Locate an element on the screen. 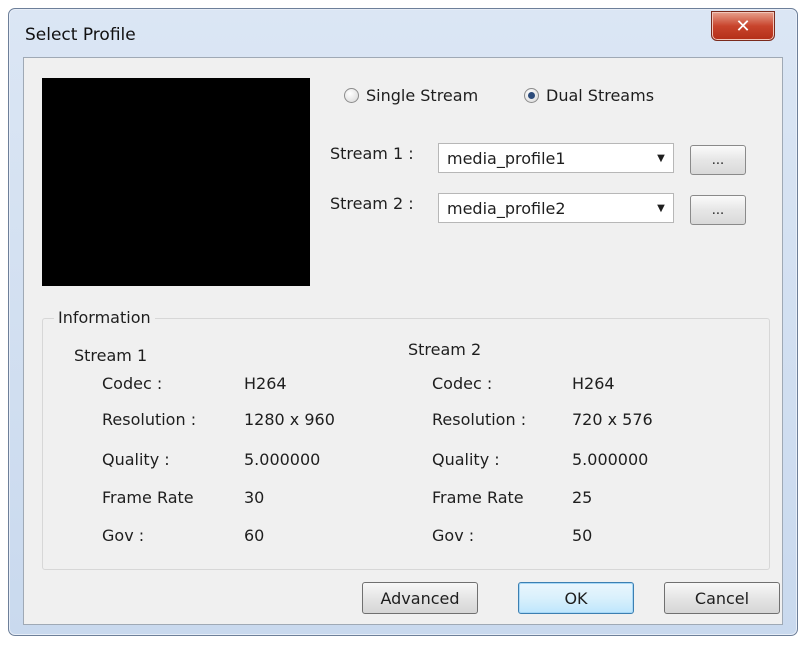  stream1-framerate-value: 30 is located at coordinates (254, 497).